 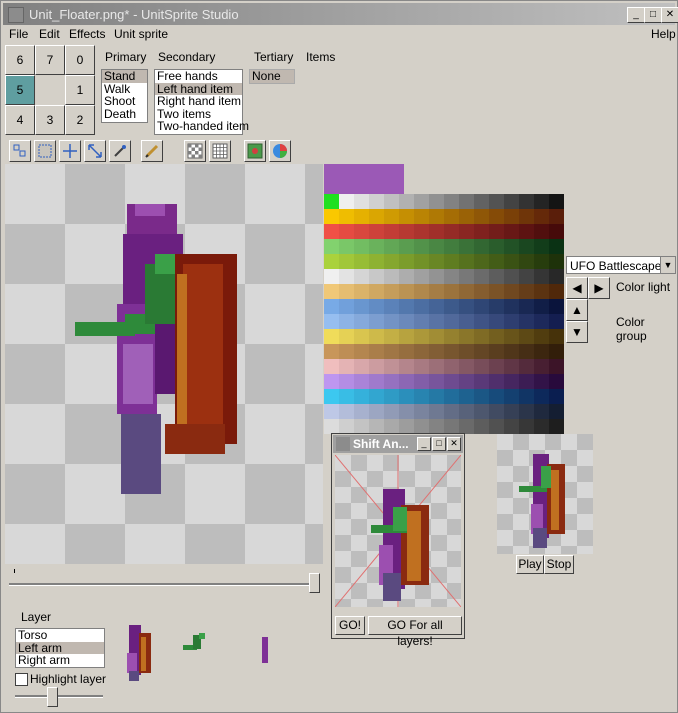 What do you see at coordinates (20, 90) in the screenshot?
I see `direction-5-button: 5` at bounding box center [20, 90].